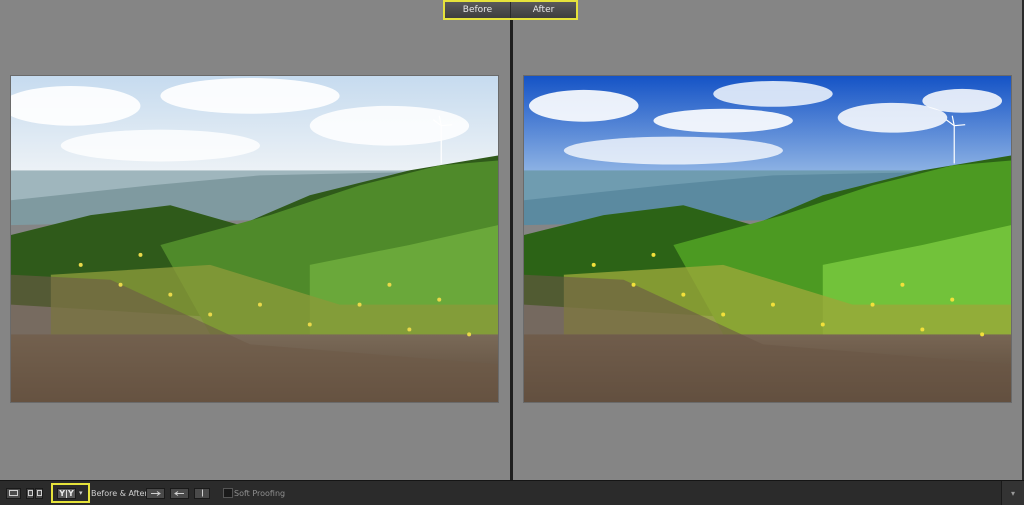 The width and height of the screenshot is (1024, 505). What do you see at coordinates (202, 493) in the screenshot?
I see `swap-before-after-button` at bounding box center [202, 493].